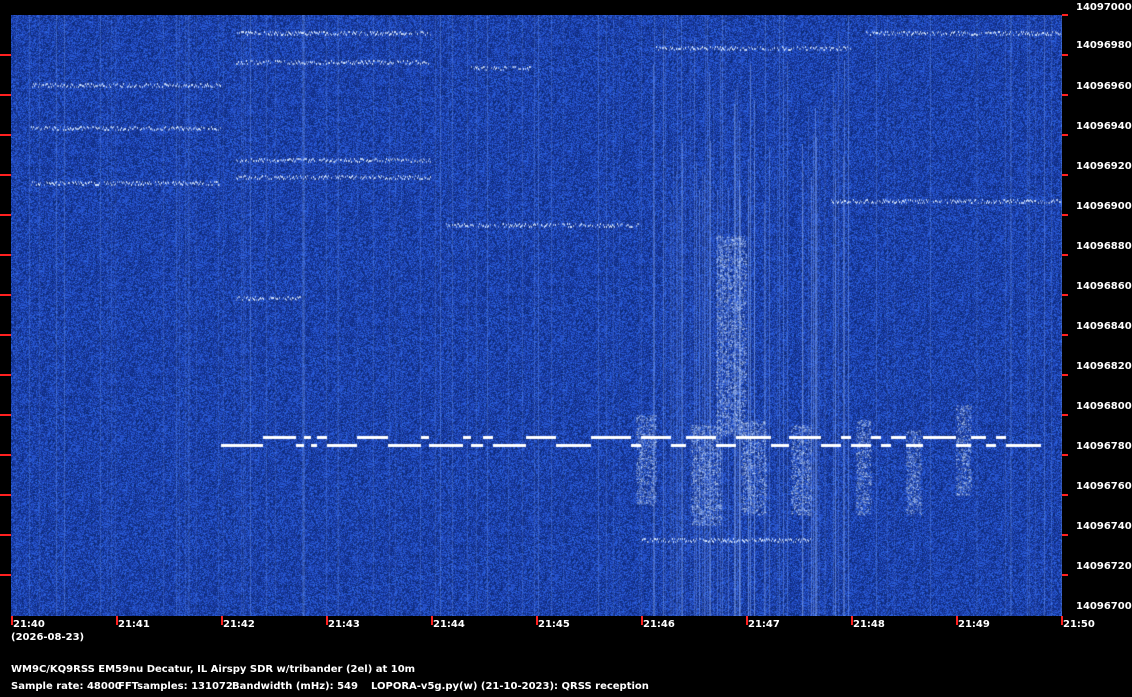 The image size is (1132, 697). I want to click on x-tick-label: 21:46, so click(659, 624).